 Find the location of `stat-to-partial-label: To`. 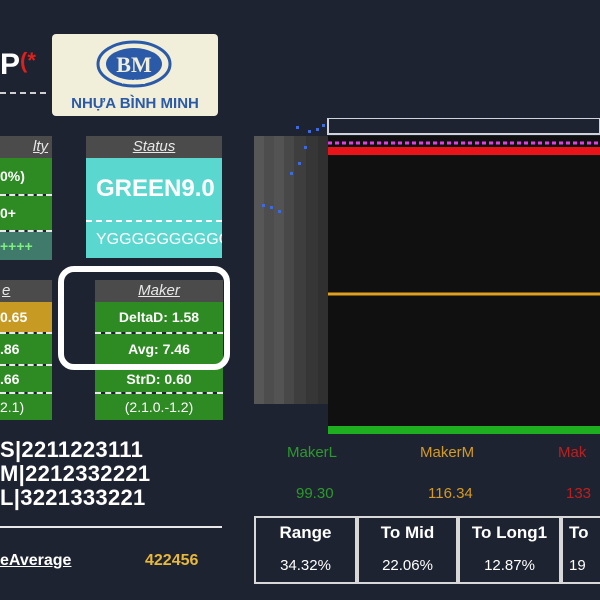

stat-to-partial-label: To is located at coordinates (579, 532).